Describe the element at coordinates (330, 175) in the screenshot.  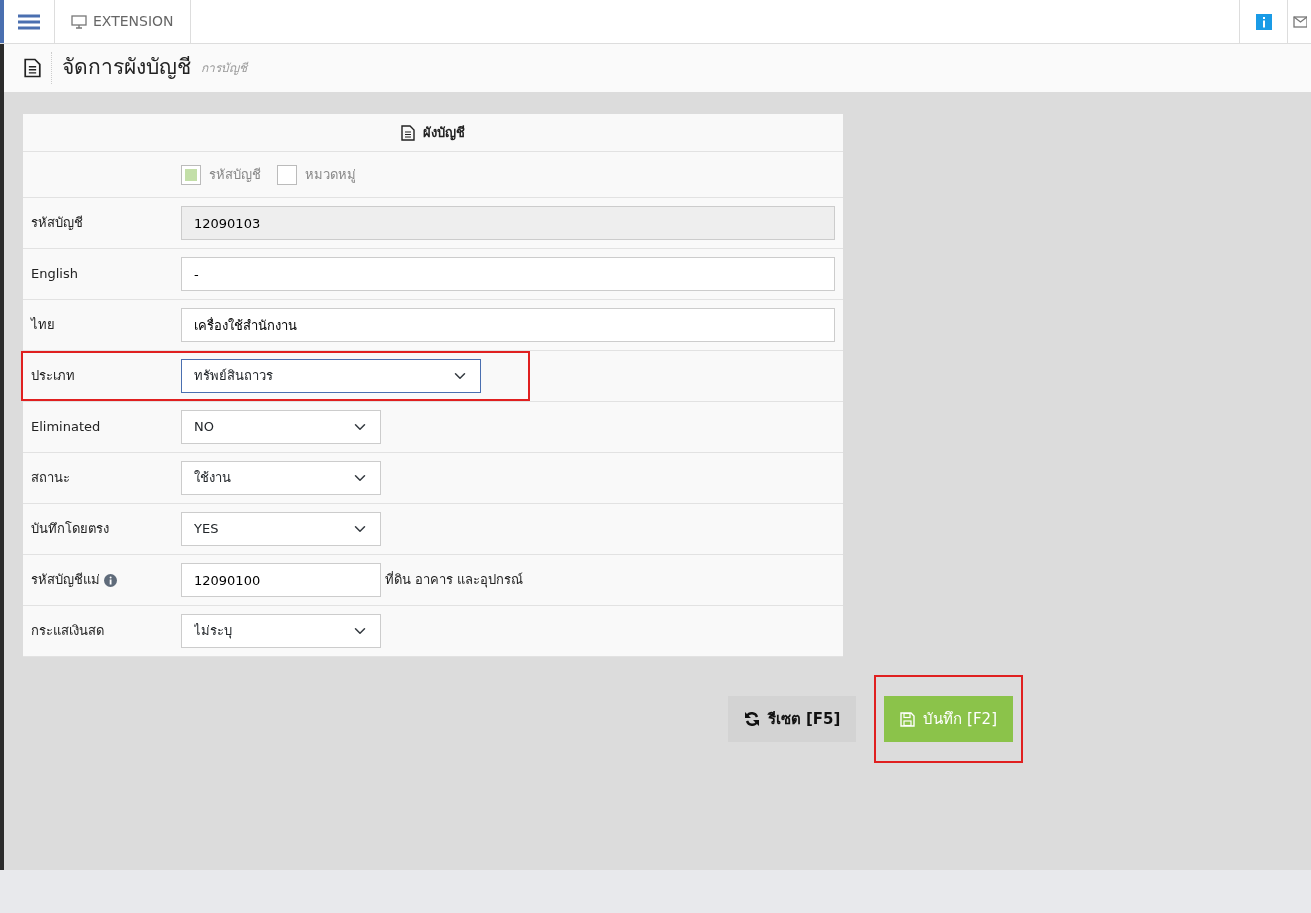
I see `checkbox-label: หมวดหมู่` at that location.